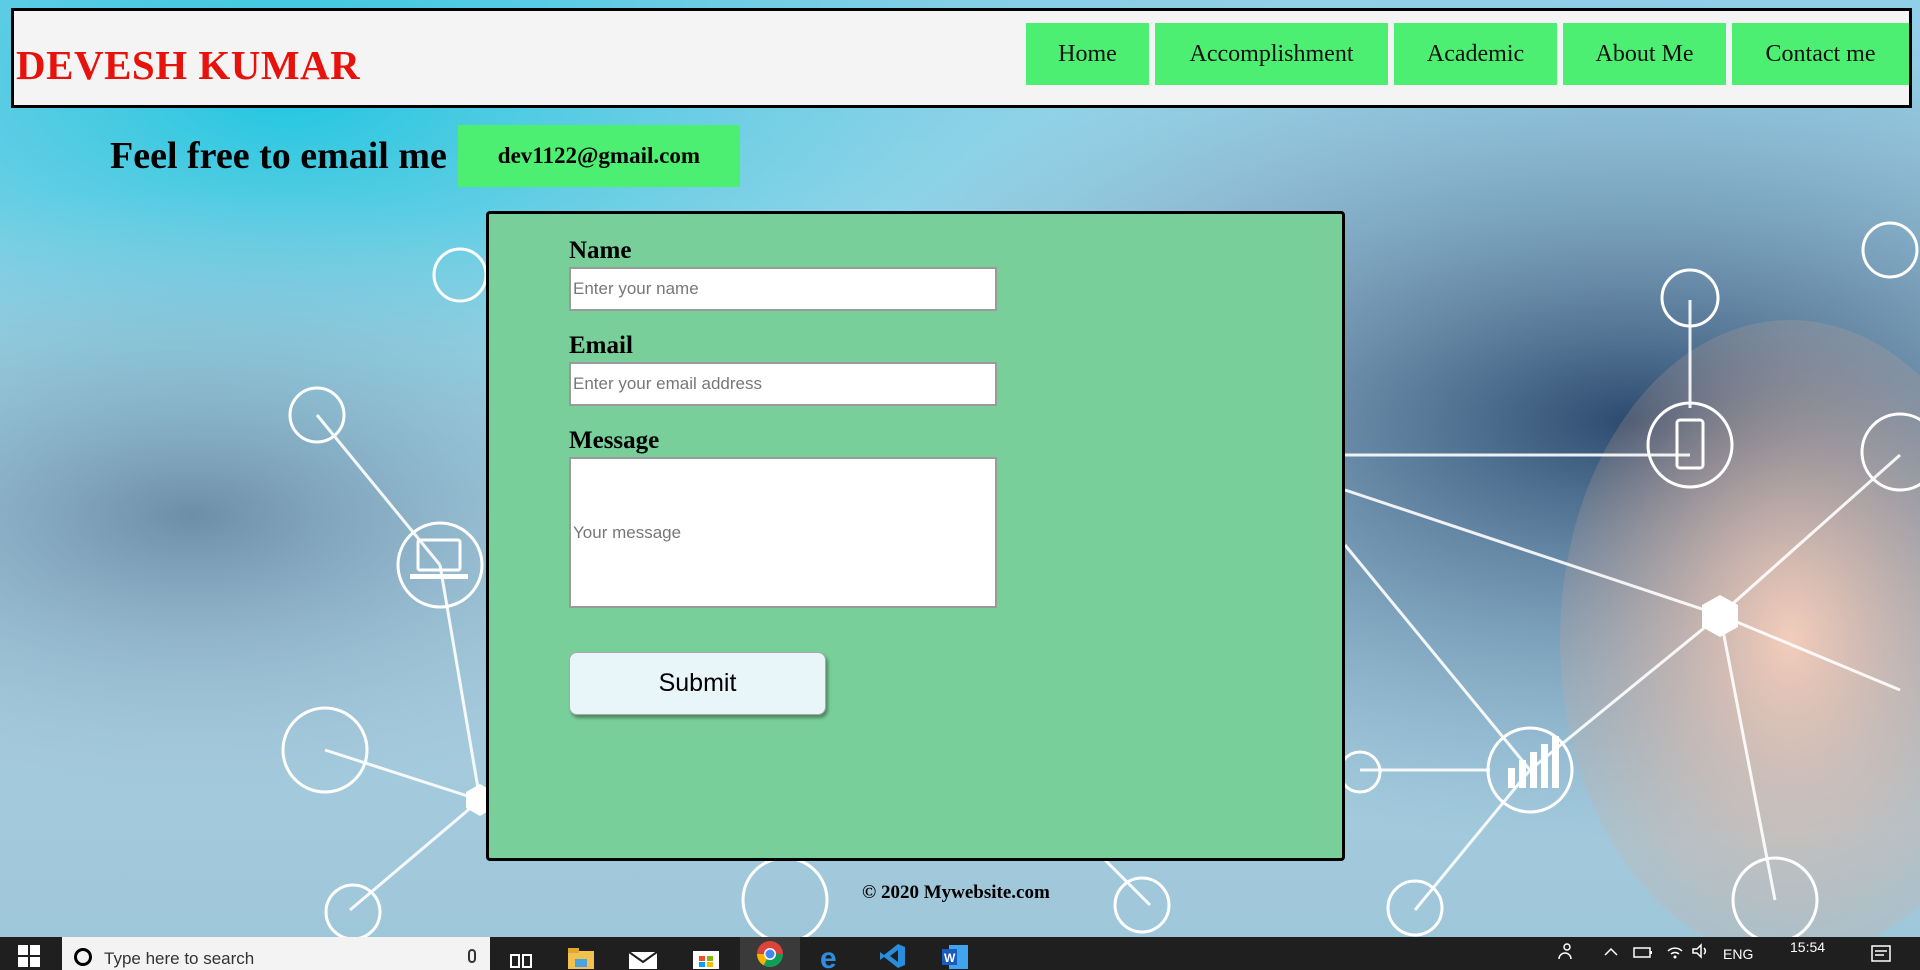 This screenshot has height=970, width=1920. What do you see at coordinates (828, 956) in the screenshot?
I see `svg-text: e` at bounding box center [828, 956].